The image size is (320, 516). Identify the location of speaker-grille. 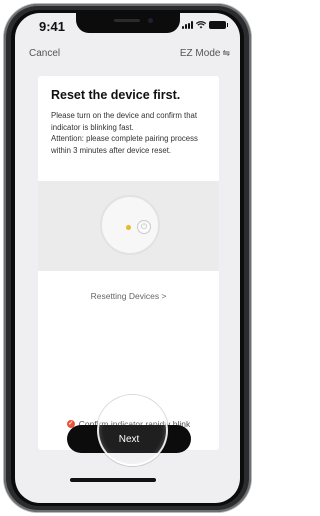
(127, 20).